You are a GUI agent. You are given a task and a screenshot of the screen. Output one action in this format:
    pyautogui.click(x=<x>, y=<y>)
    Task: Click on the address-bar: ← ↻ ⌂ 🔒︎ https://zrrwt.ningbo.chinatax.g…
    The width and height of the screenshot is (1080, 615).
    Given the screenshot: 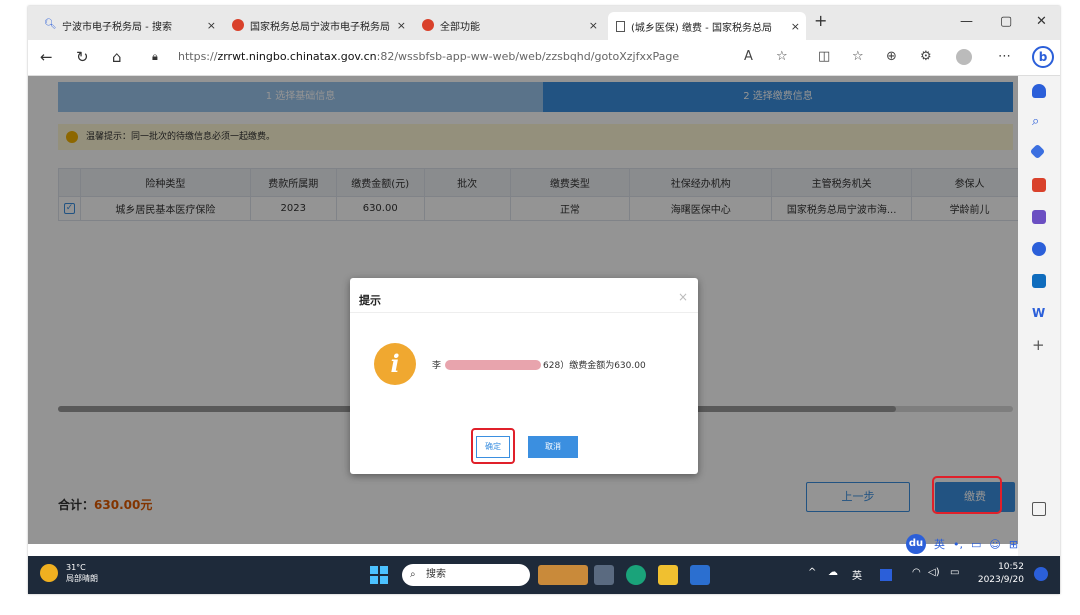 What is the action you would take?
    pyautogui.click(x=544, y=58)
    